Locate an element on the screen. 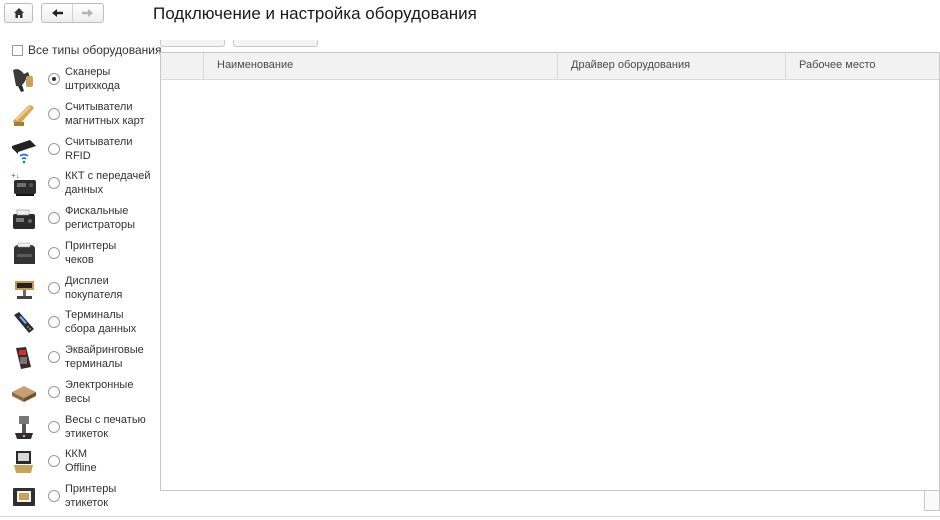 Image resolution: width=940 pixels, height=520 pixels. column-header-driver: Драйвер оборудования is located at coordinates (672, 66).